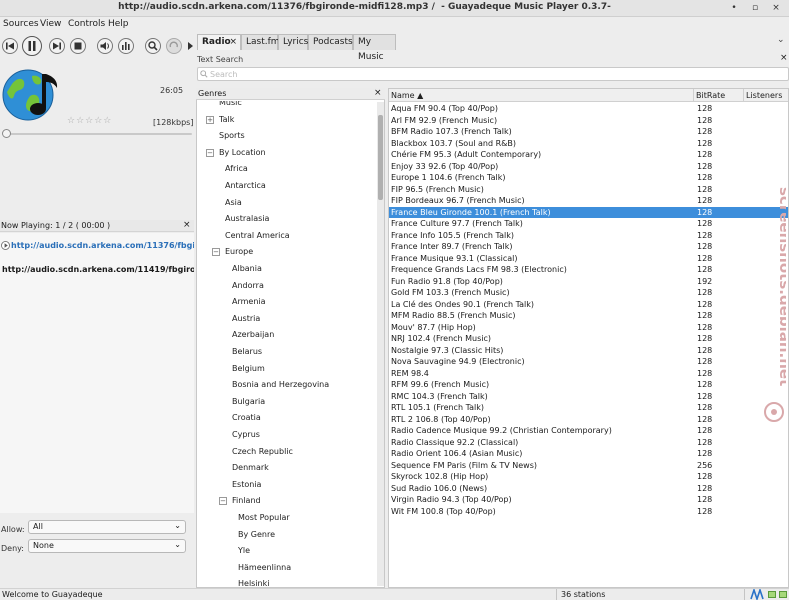 This screenshot has width=789, height=600. What do you see at coordinates (588, 420) in the screenshot?
I see `station-row: RTL 2 106.8 (Top 40/Pop) 128` at bounding box center [588, 420].